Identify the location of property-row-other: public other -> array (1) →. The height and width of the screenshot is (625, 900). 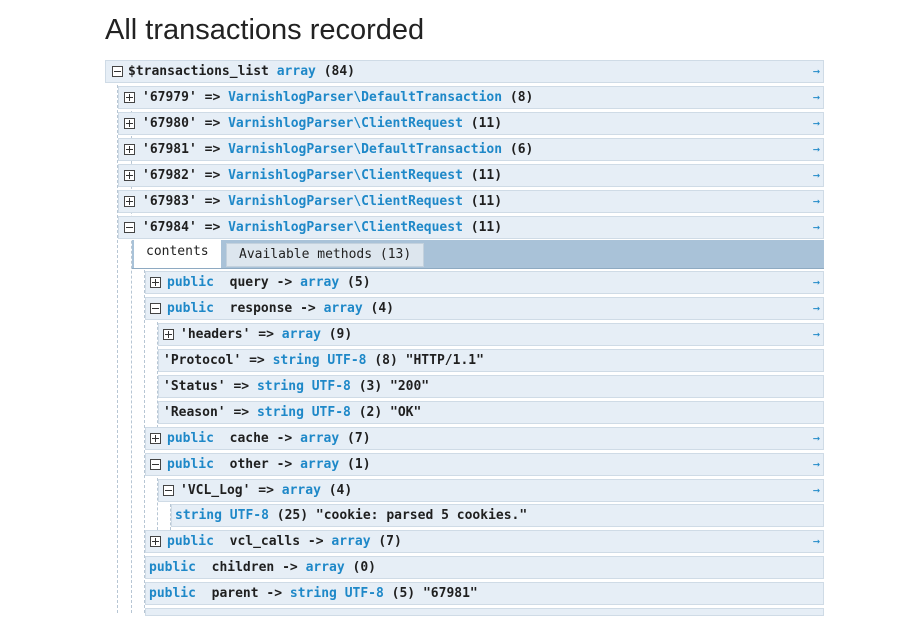
(484, 464).